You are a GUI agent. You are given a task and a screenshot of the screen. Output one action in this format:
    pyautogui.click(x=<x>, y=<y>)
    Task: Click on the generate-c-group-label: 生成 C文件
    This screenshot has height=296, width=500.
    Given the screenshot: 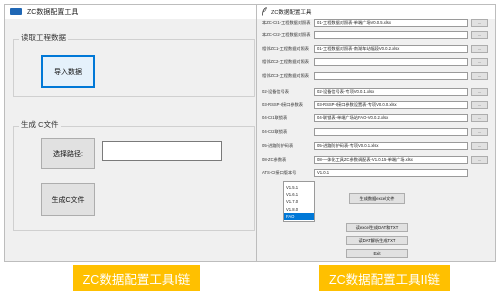 What is the action you would take?
    pyautogui.click(x=40, y=124)
    